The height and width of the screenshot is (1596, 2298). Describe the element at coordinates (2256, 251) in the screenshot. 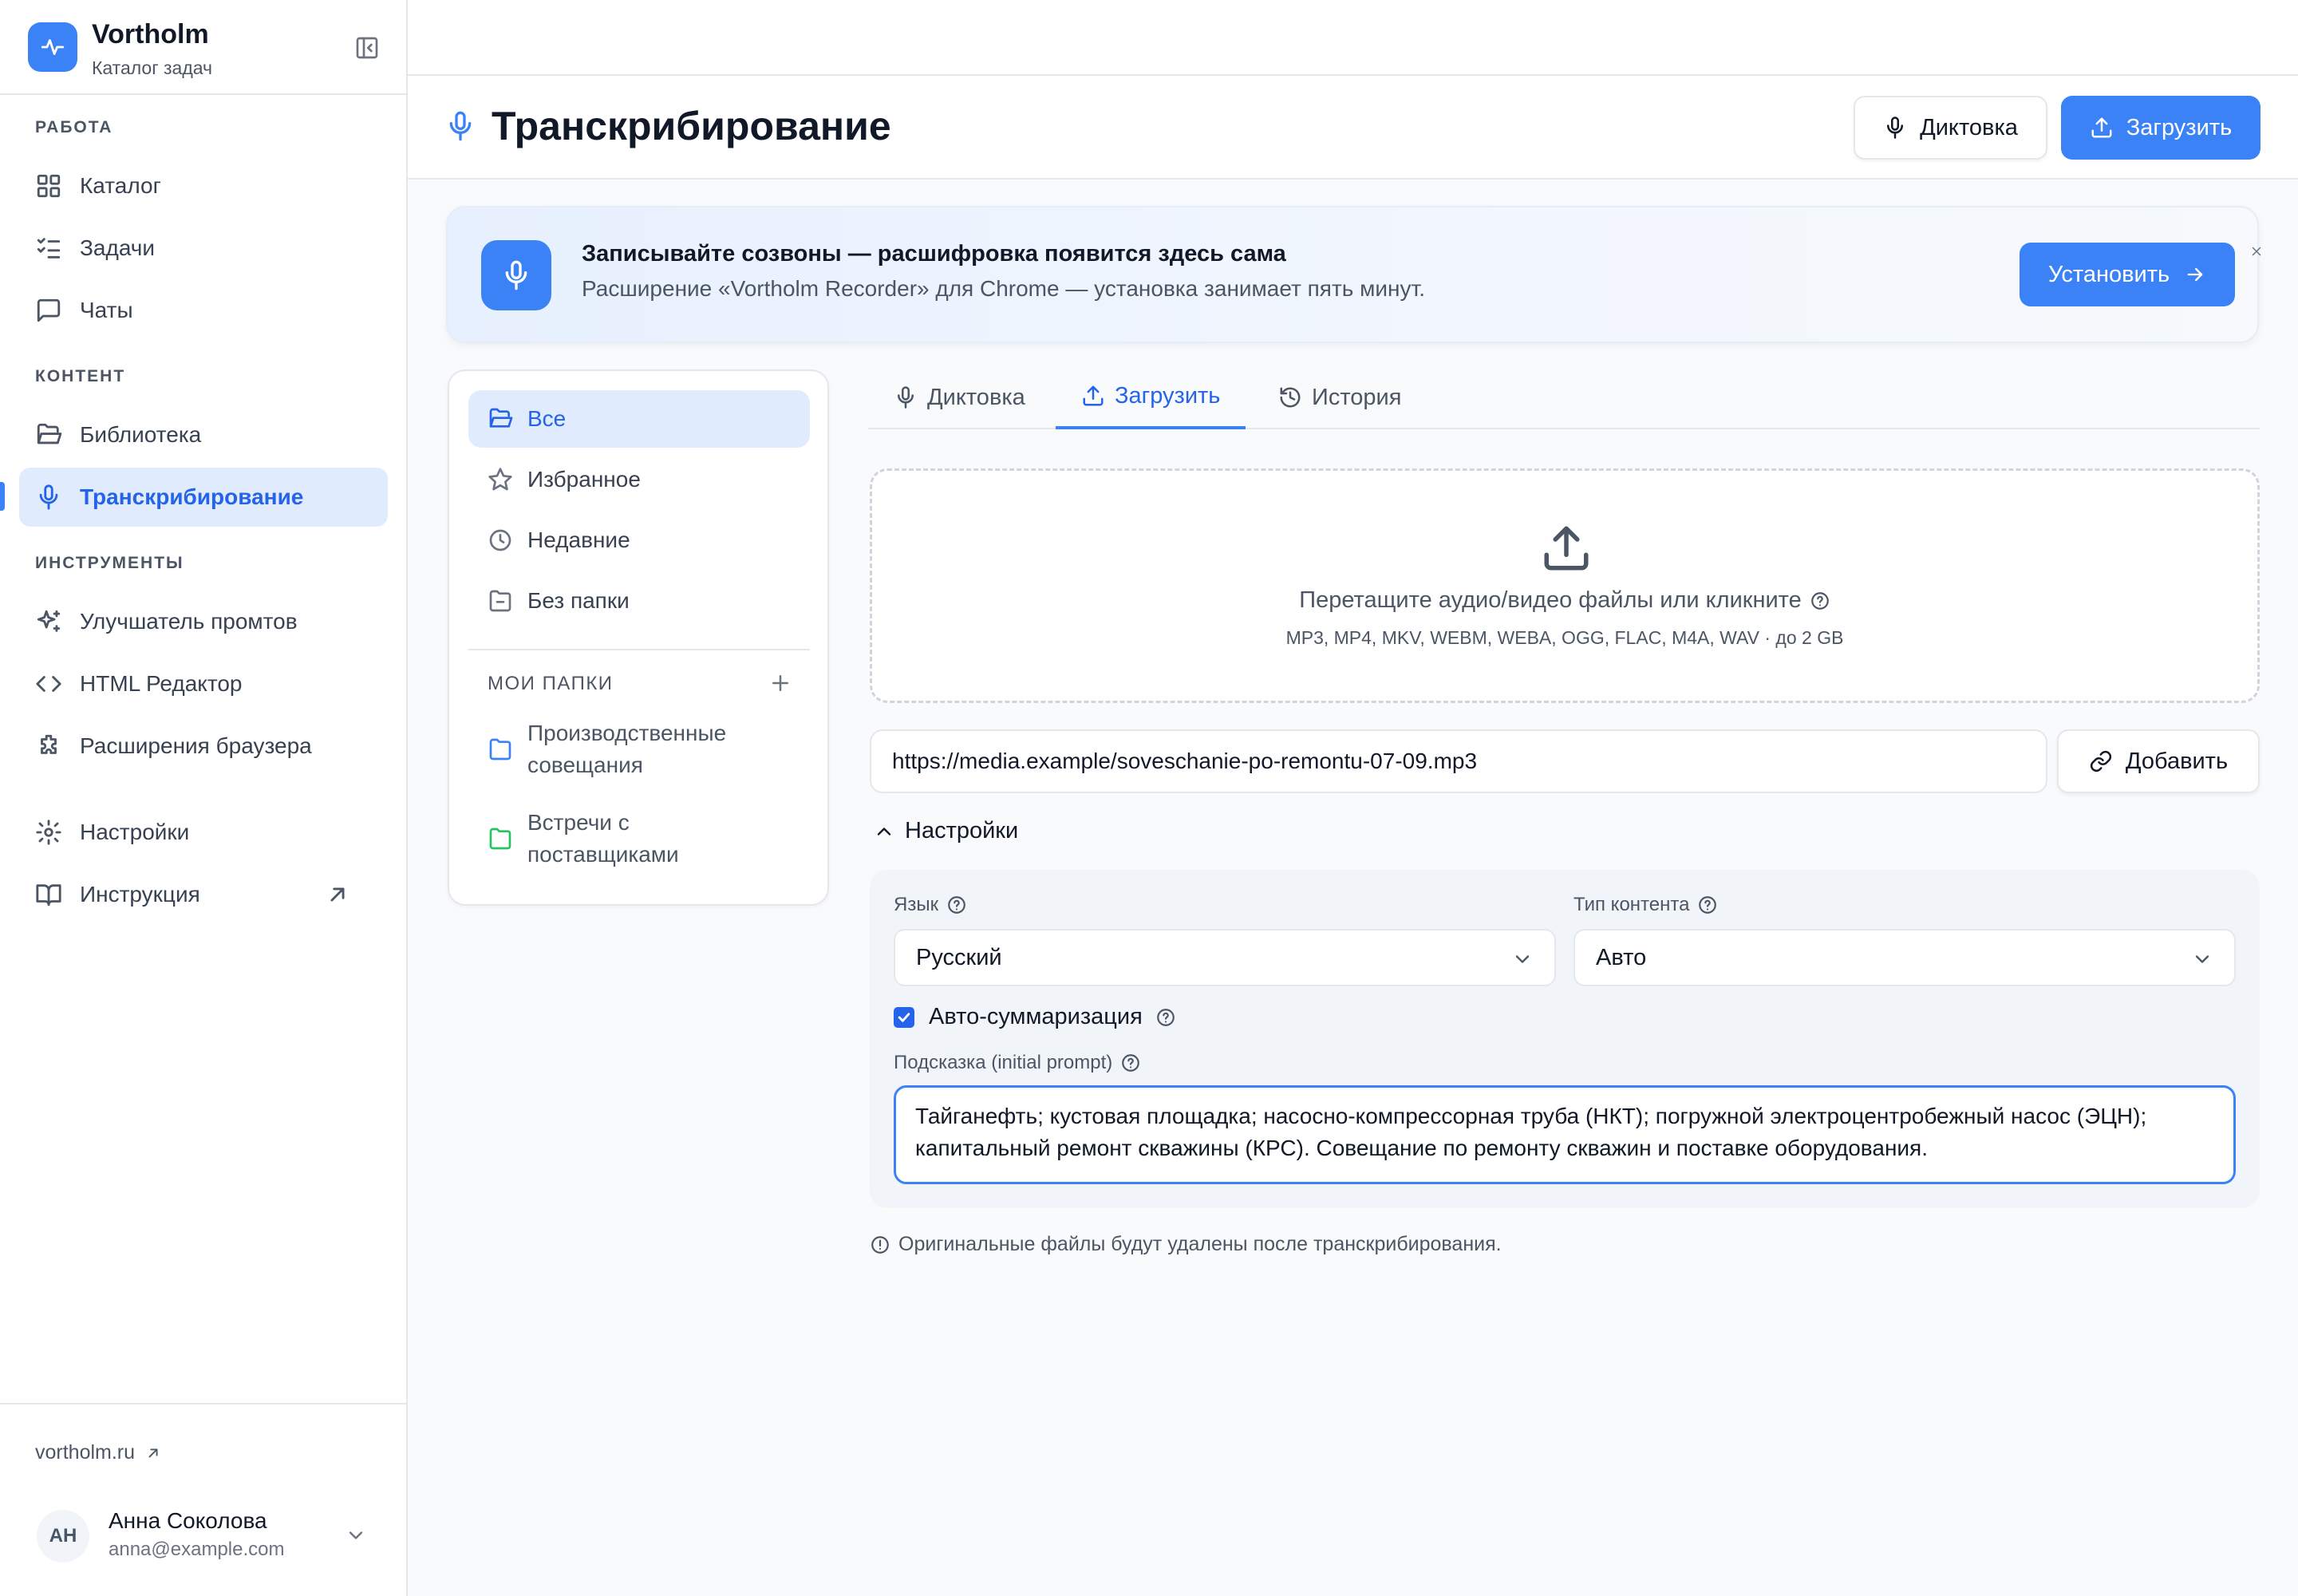

I see `close-icon` at that location.